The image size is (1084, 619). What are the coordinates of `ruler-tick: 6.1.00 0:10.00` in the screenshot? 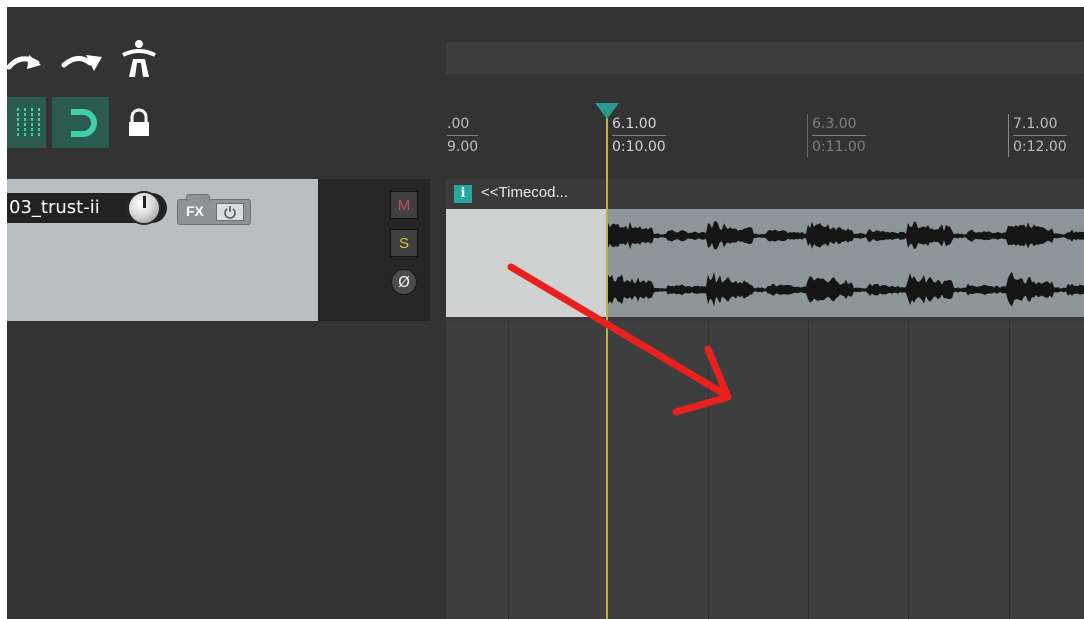 It's located at (636, 135).